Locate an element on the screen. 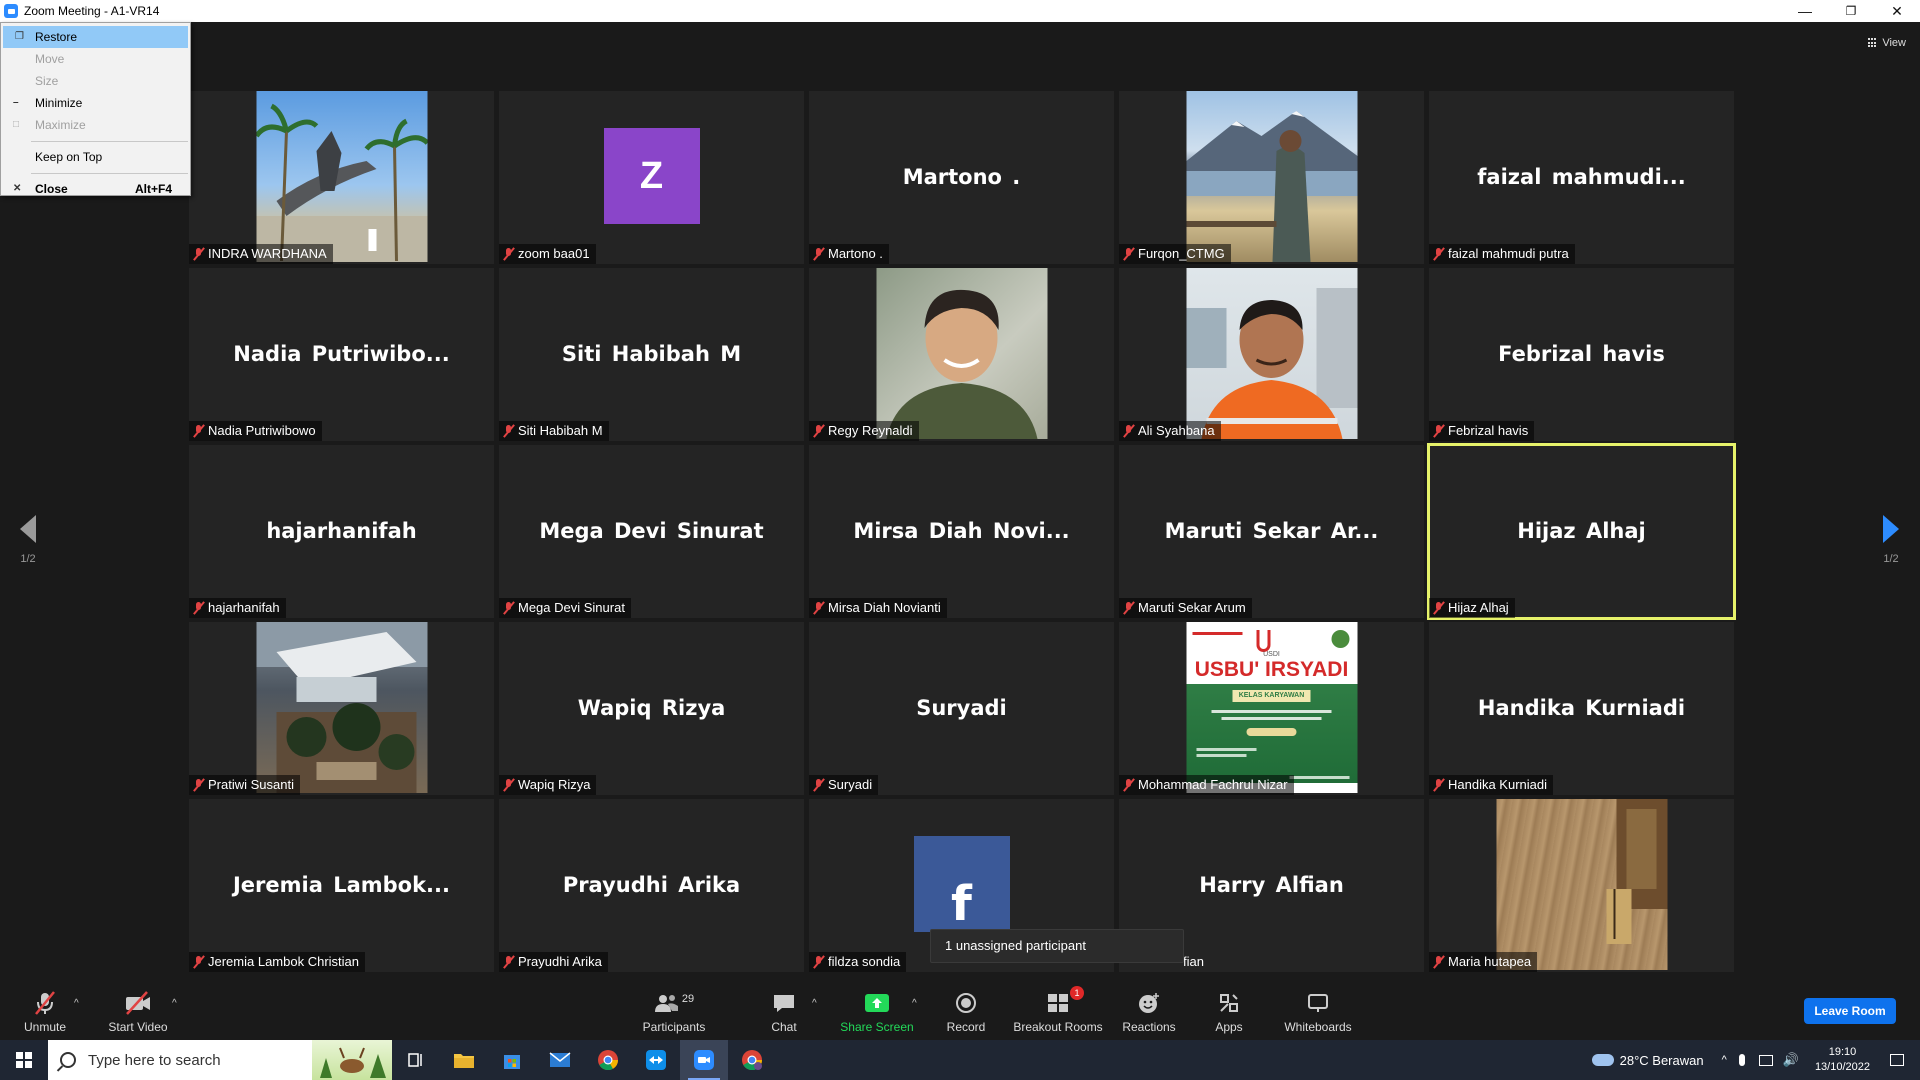  participant-display-name: Harry Alfian is located at coordinates (1271, 884).